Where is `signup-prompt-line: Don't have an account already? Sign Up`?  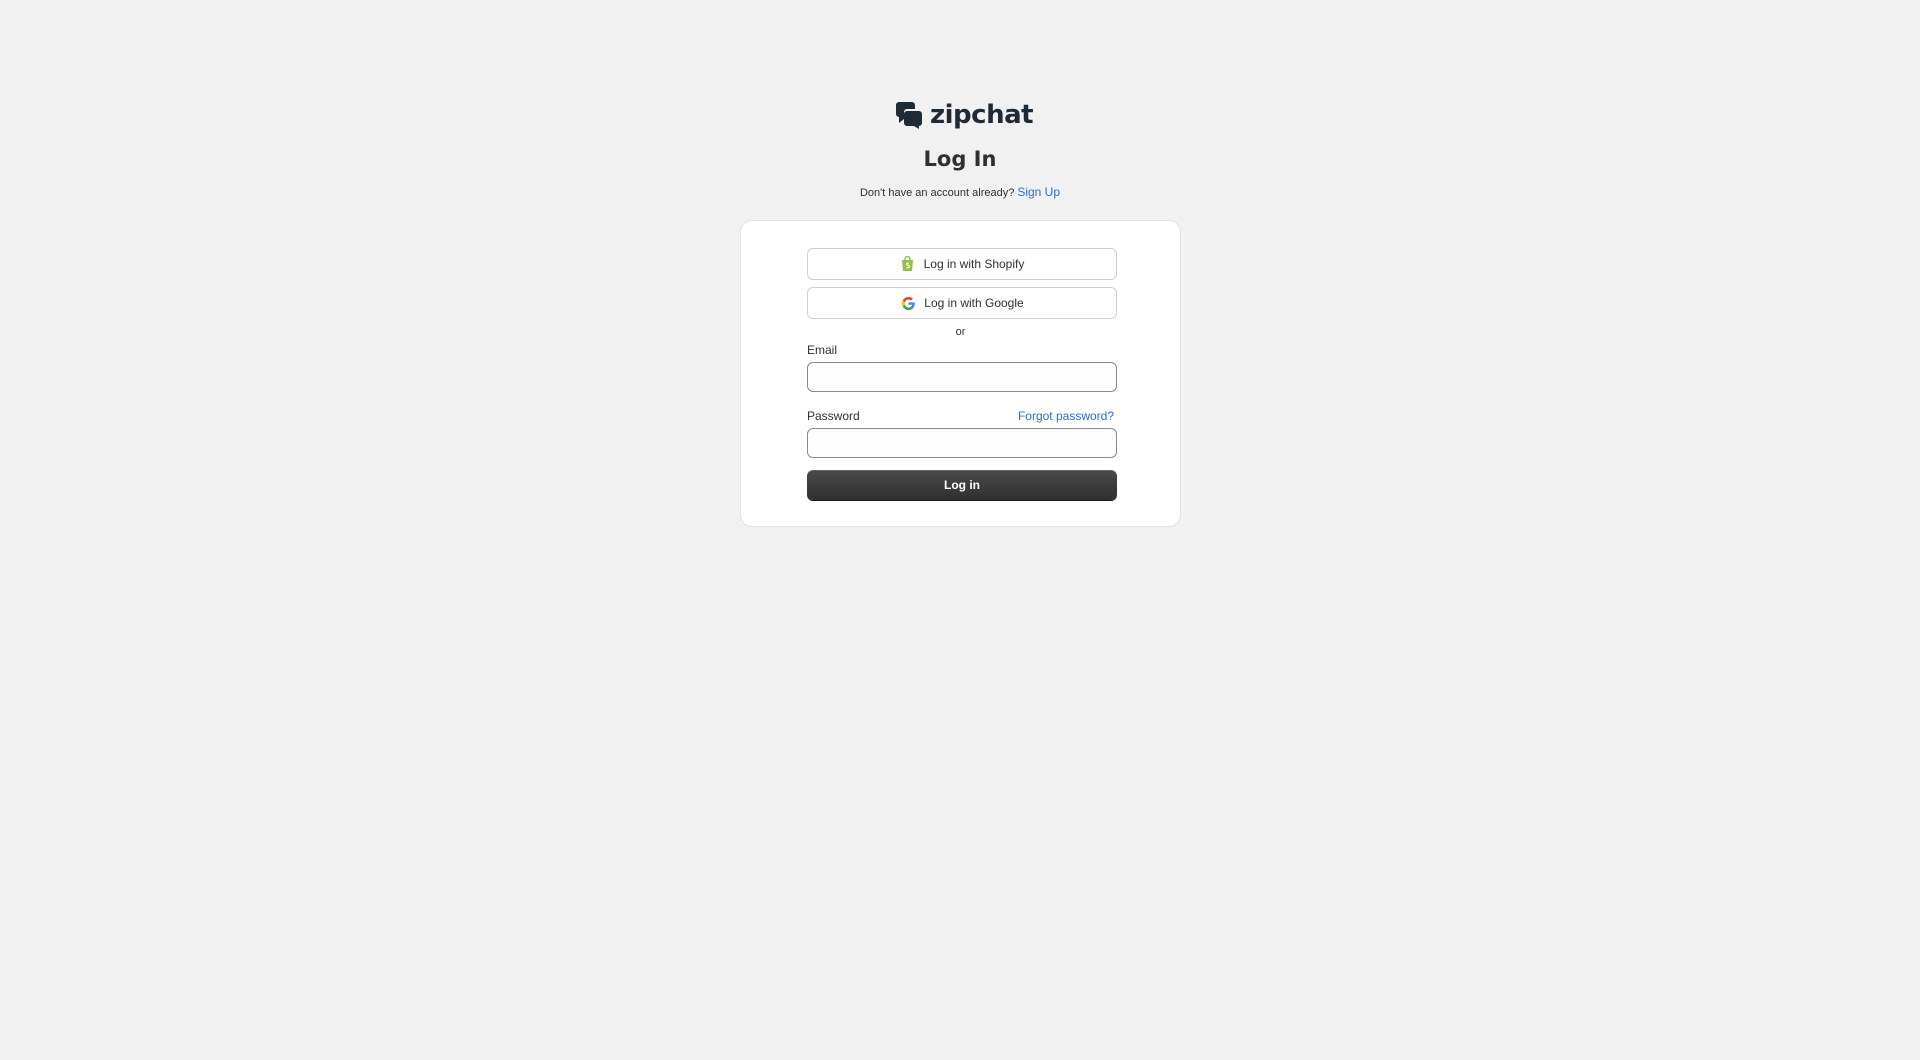
signup-prompt-line: Don't have an account already? Sign Up is located at coordinates (960, 192).